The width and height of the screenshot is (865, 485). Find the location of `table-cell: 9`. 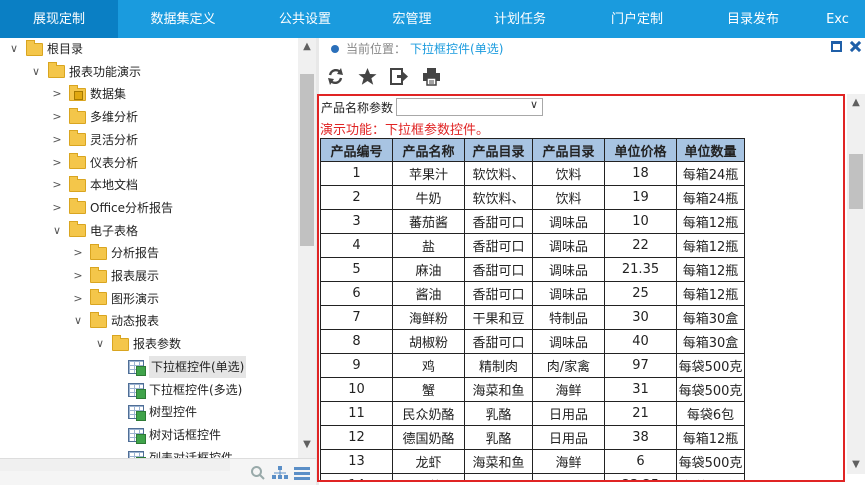

table-cell: 9 is located at coordinates (356, 365).